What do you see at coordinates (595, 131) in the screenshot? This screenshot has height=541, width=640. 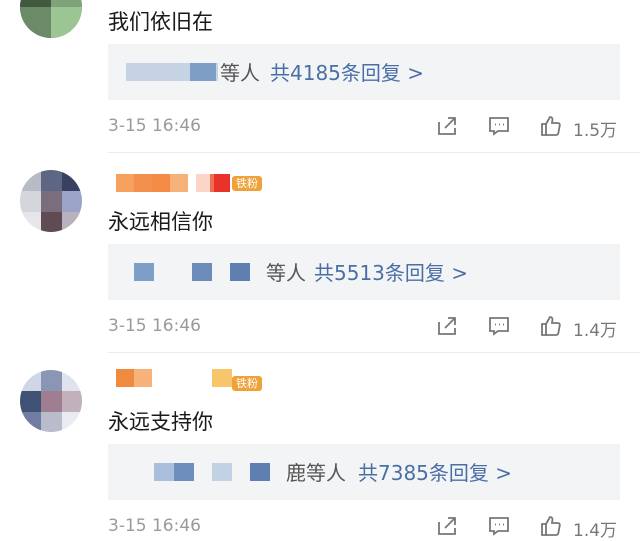 I see `like-count: 1.5万` at bounding box center [595, 131].